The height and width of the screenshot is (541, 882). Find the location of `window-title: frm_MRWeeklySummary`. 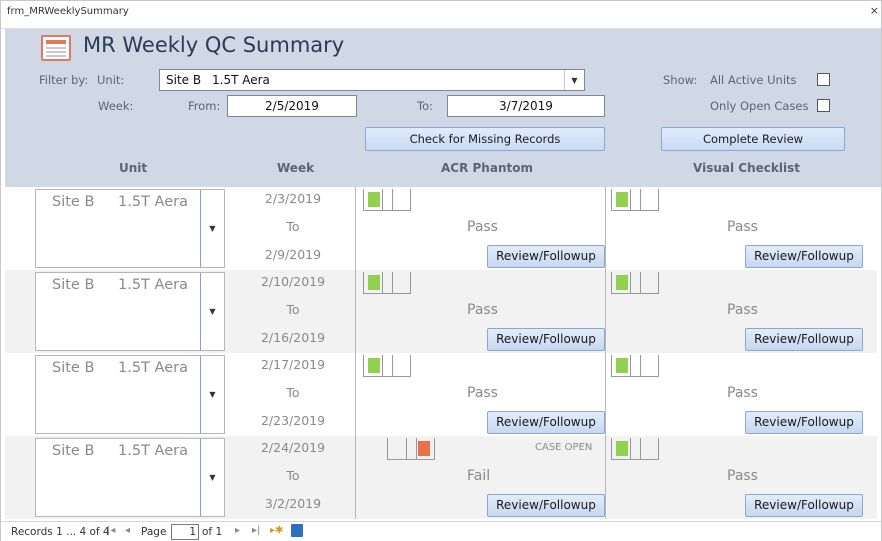

window-title: frm_MRWeeklySummary is located at coordinates (68, 11).